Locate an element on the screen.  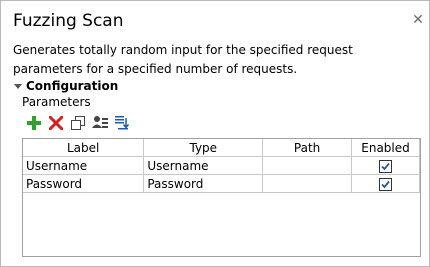
table-header-row: Label Type Path Enabled is located at coordinates (221, 148).